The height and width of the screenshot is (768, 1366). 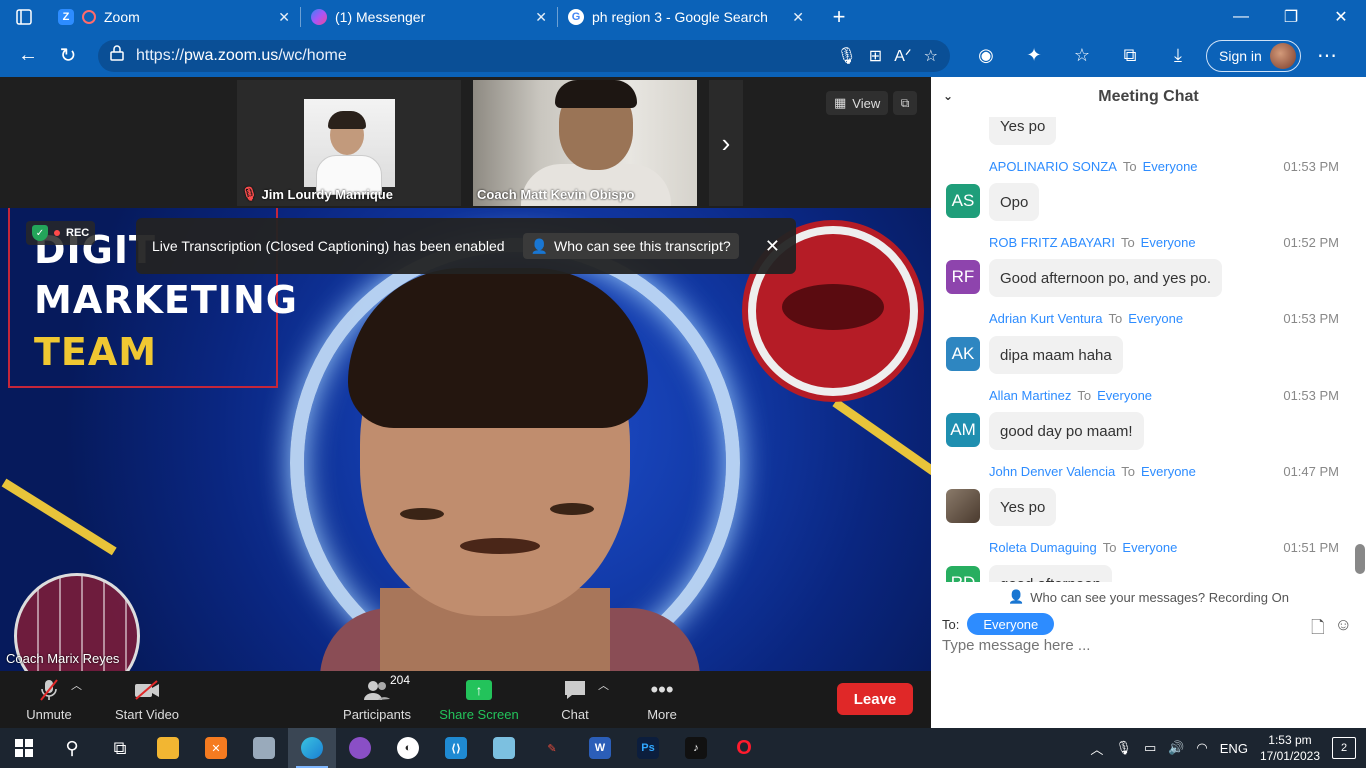 What do you see at coordinates (1341, 17) in the screenshot?
I see `close-window-icon: ✕` at bounding box center [1341, 17].